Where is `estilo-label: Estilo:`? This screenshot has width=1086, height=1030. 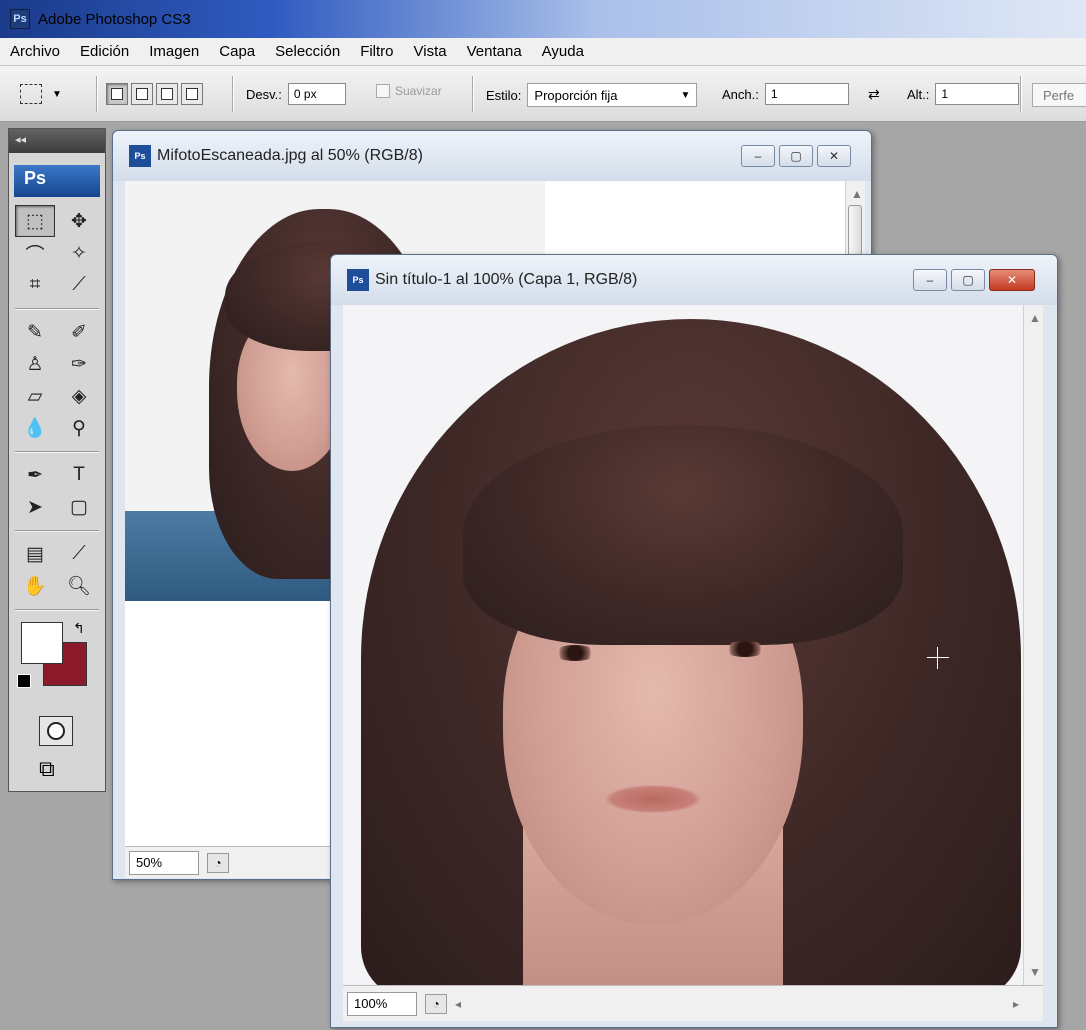 estilo-label: Estilo: is located at coordinates (504, 95).